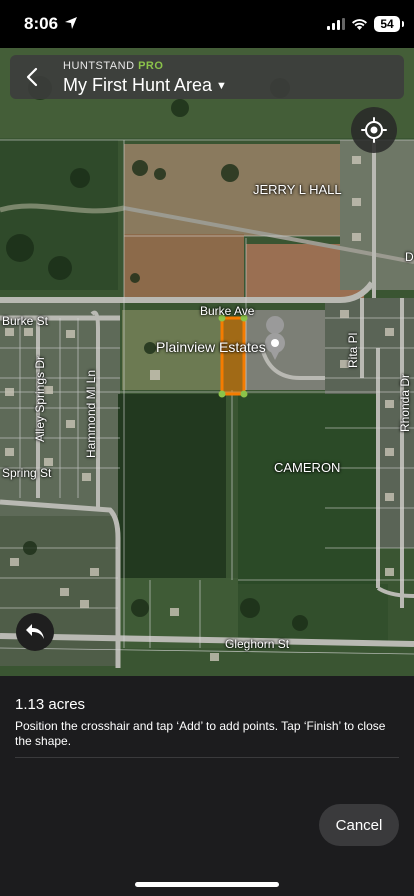 The height and width of the screenshot is (896, 414). What do you see at coordinates (207, 884) in the screenshot?
I see `home-indicator` at bounding box center [207, 884].